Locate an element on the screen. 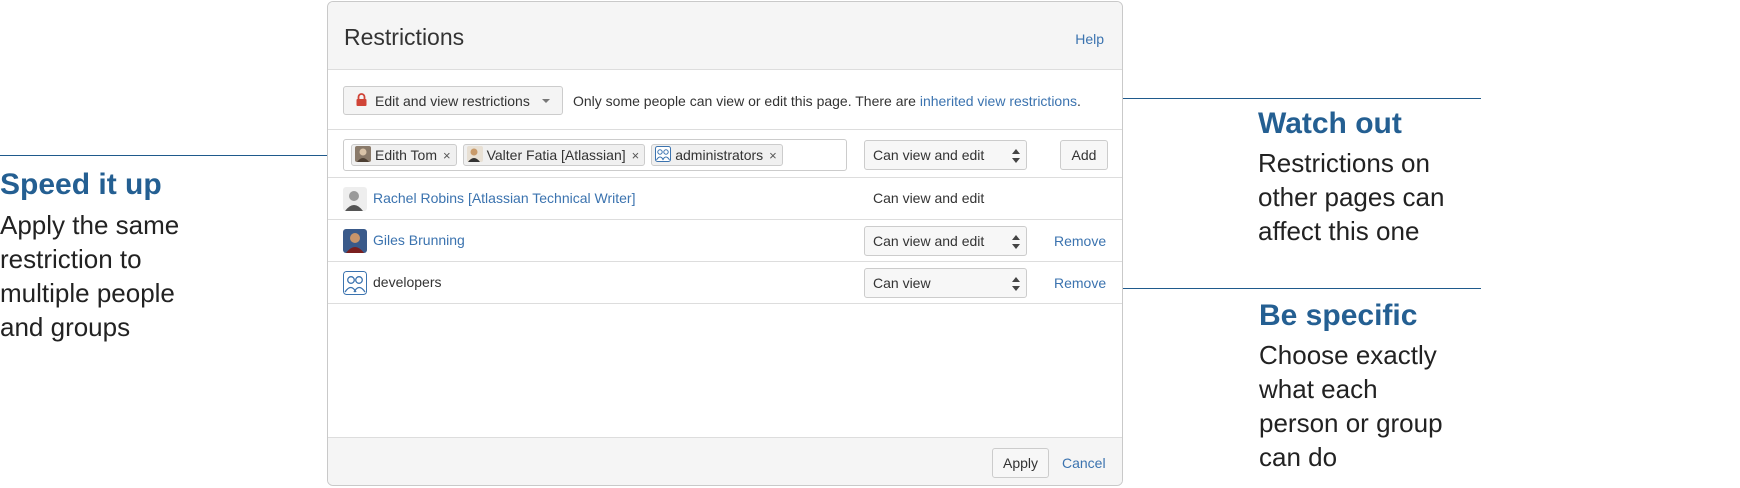 Image resolution: width=1740 pixels, height=488 pixels. entry-name-link: Giles Brunning is located at coordinates (419, 240).